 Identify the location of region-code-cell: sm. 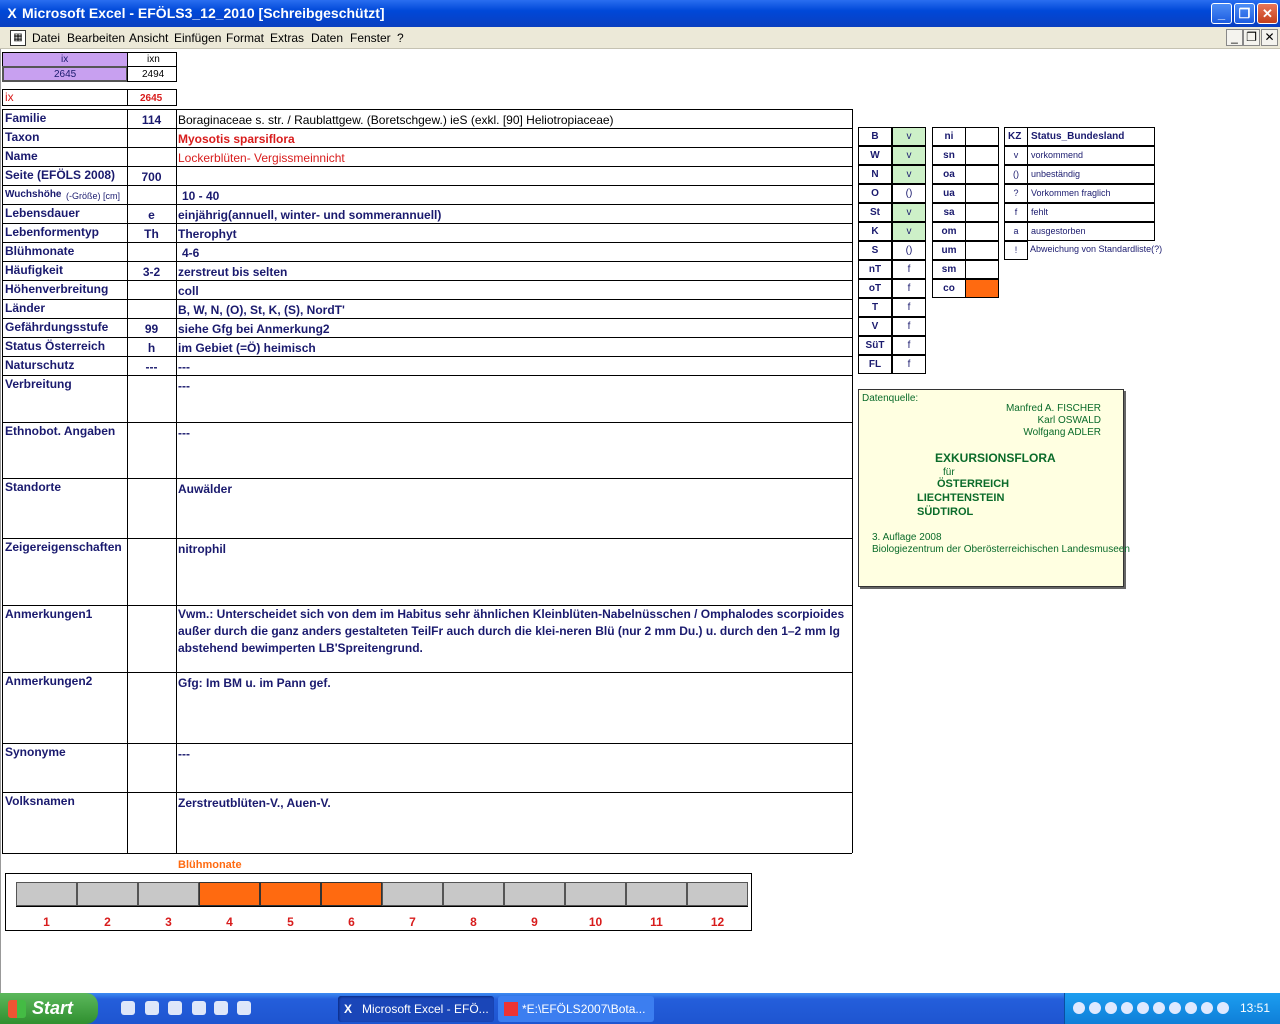
(949, 269).